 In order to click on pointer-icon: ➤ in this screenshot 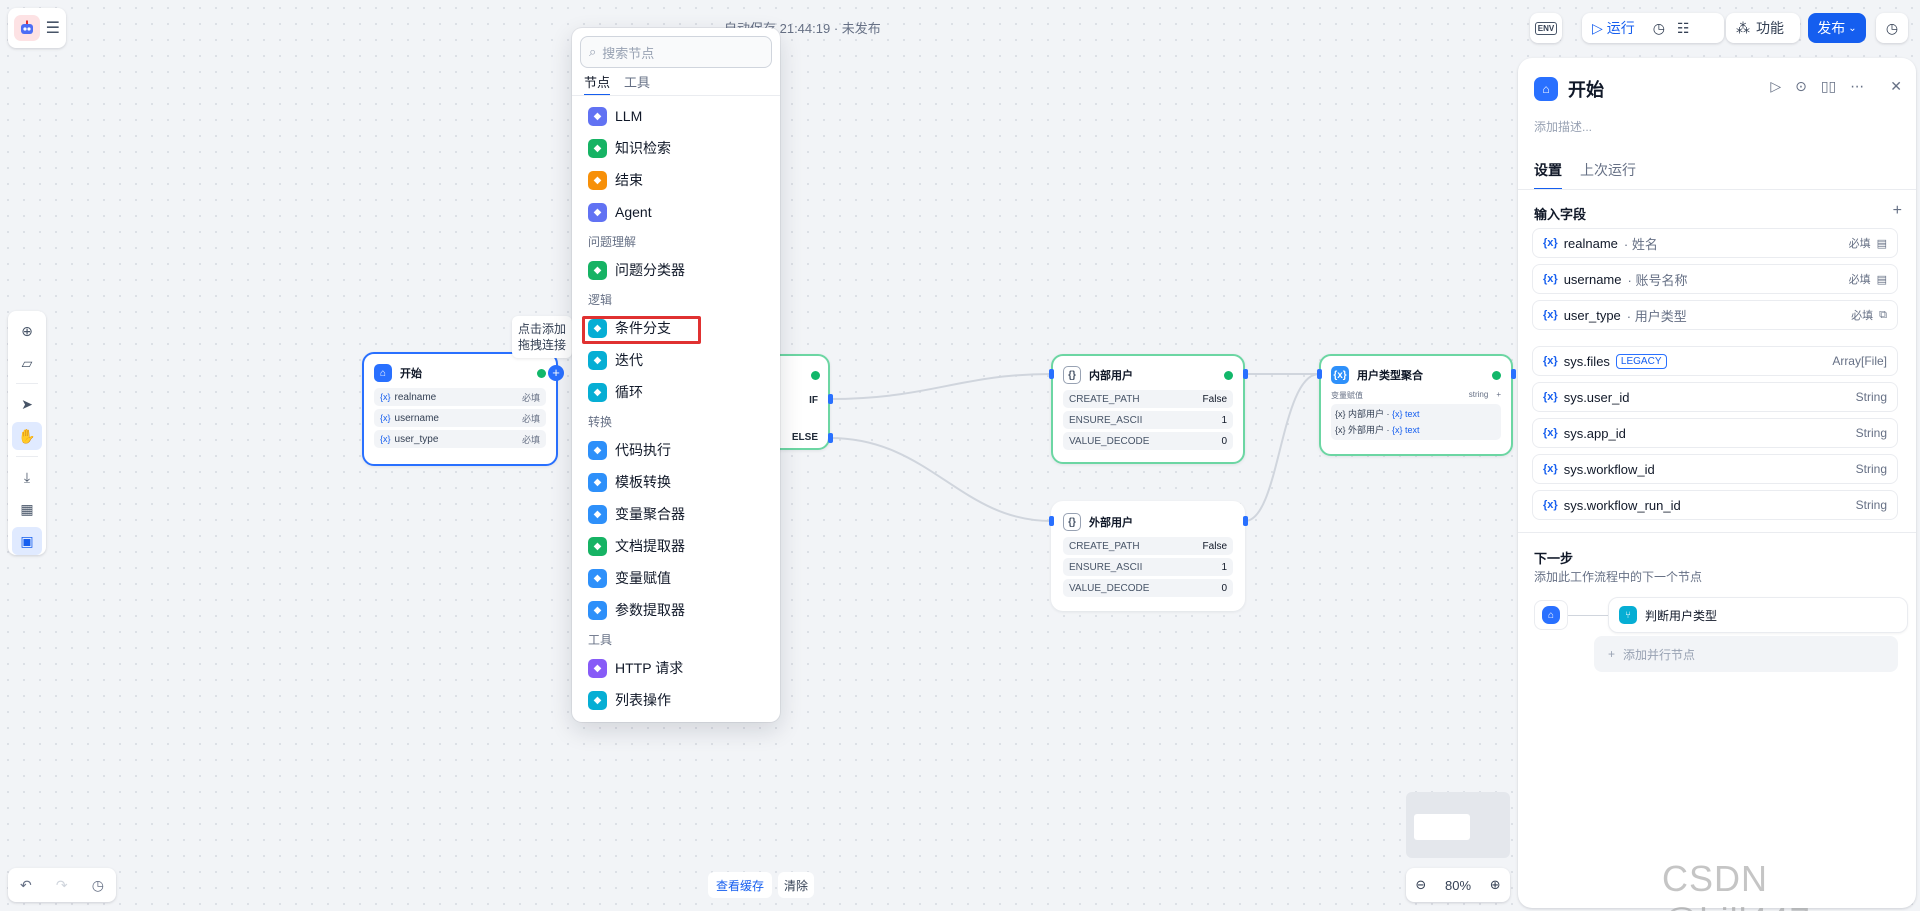, I will do `click(27, 404)`.